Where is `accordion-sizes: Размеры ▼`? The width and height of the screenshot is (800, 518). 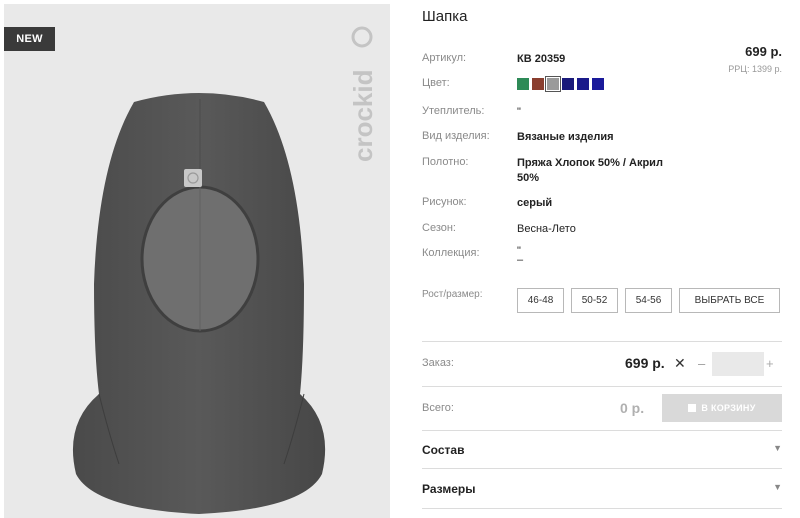 accordion-sizes: Размеры ▼ is located at coordinates (602, 489).